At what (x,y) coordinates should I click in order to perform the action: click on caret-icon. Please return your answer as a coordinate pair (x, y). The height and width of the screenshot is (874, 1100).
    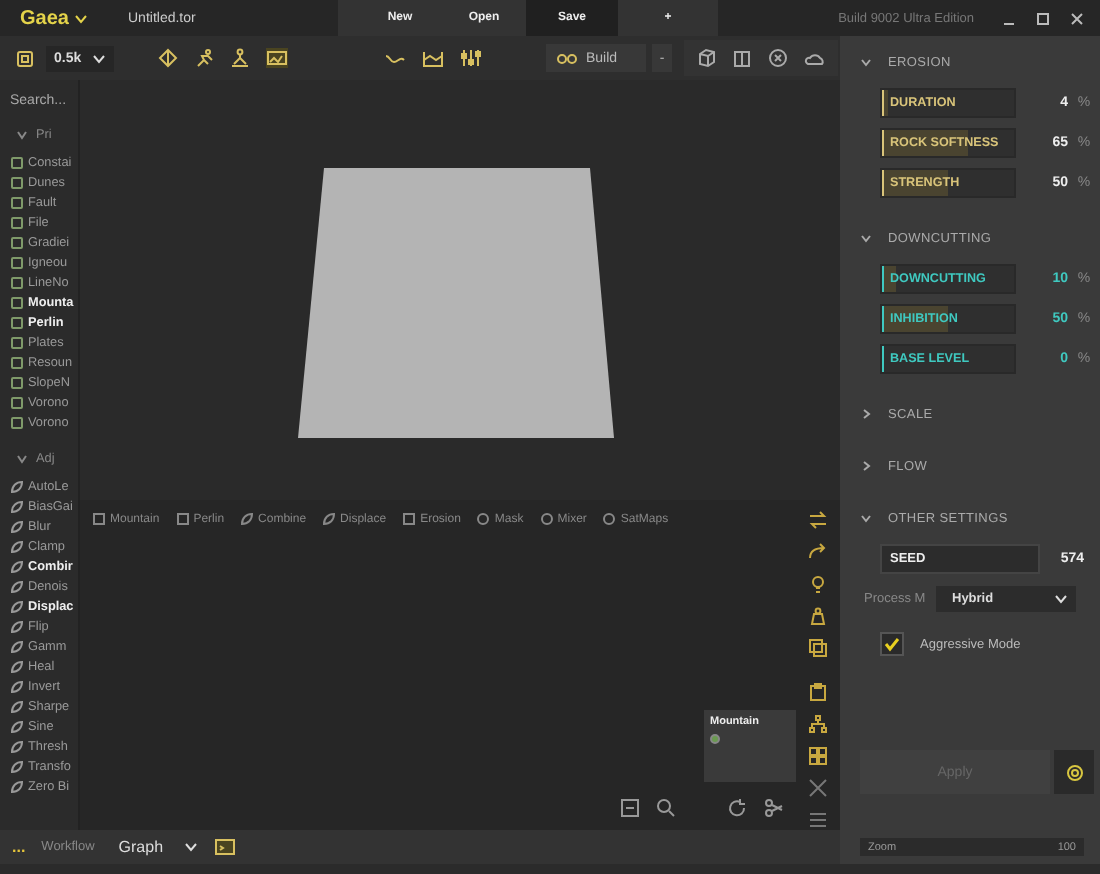
    Looking at the image, I should click on (81, 18).